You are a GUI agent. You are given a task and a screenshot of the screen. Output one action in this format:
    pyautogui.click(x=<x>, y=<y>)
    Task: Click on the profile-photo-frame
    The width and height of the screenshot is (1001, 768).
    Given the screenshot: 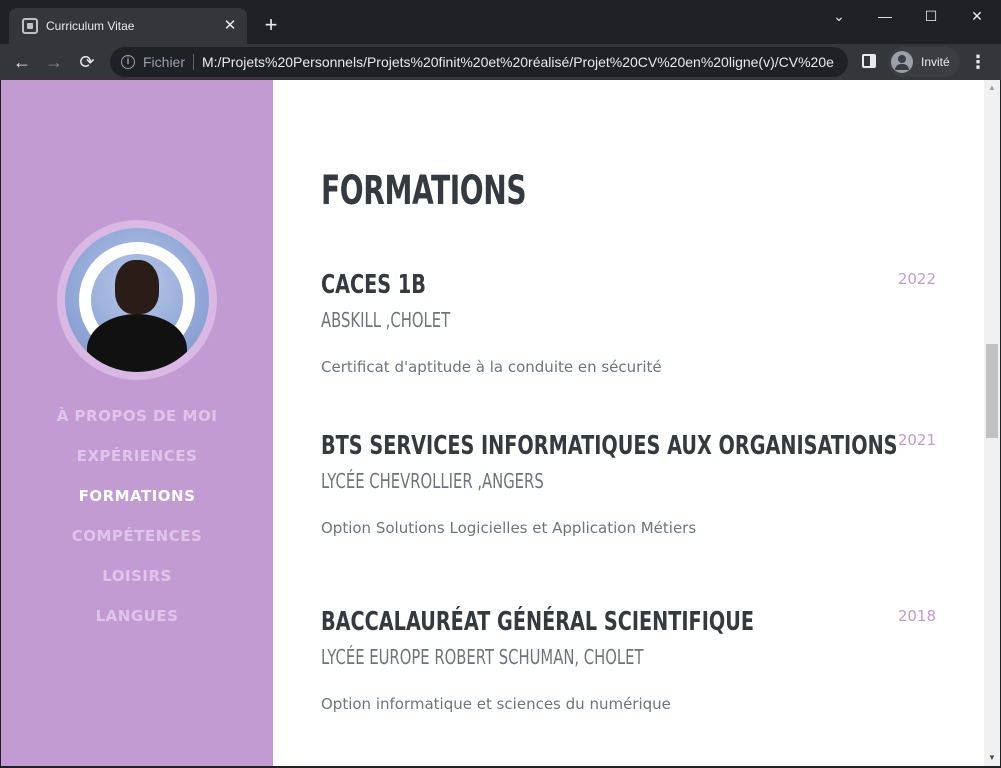 What is the action you would take?
    pyautogui.click(x=137, y=300)
    